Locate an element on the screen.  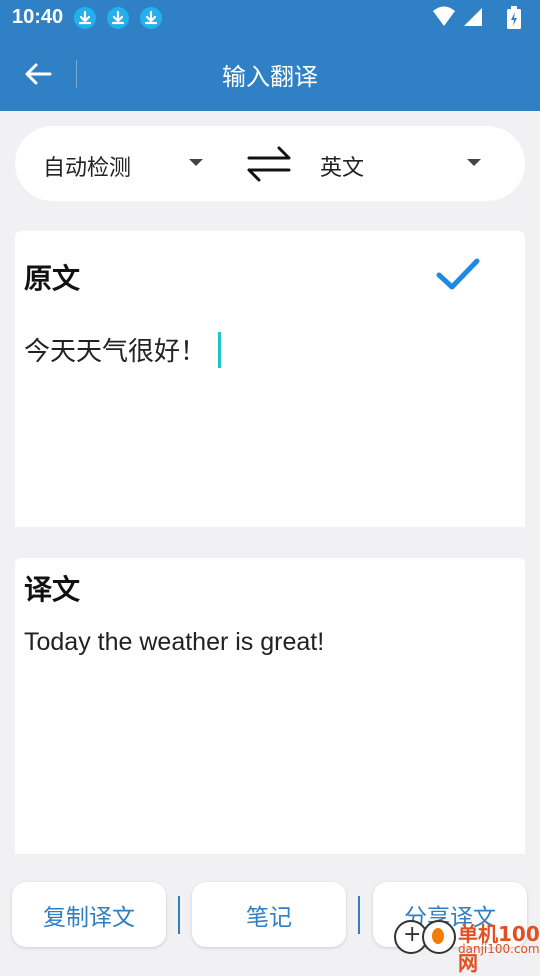
copy-translation-button: 复制译文 is located at coordinates (89, 914).